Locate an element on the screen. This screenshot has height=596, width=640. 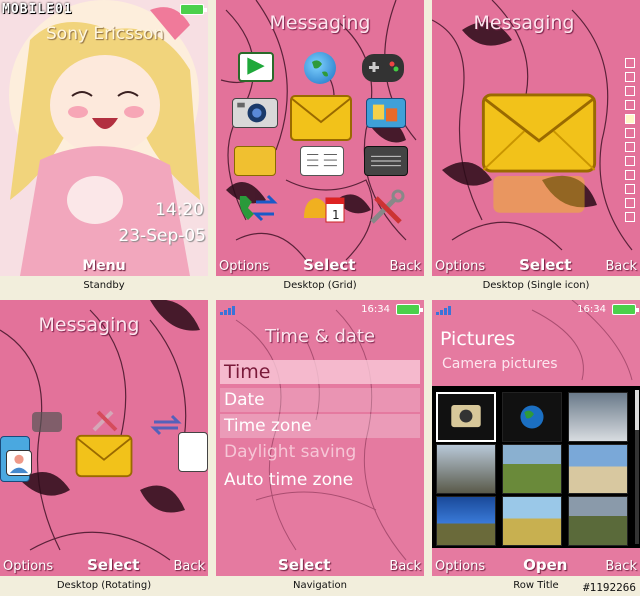
caption-desktop-single: Desktop (Single icon) is located at coordinates (536, 285).